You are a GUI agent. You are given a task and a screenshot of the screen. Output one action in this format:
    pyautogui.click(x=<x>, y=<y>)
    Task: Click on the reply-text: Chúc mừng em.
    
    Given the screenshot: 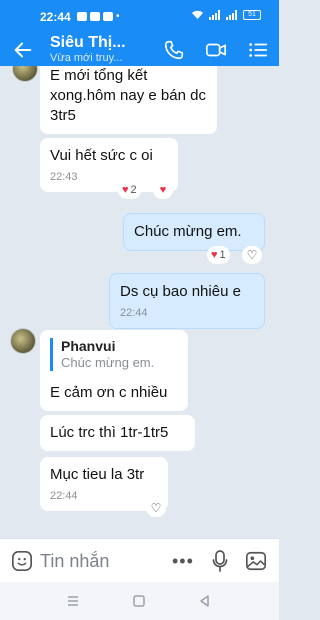 What is the action you would take?
    pyautogui.click(x=108, y=362)
    